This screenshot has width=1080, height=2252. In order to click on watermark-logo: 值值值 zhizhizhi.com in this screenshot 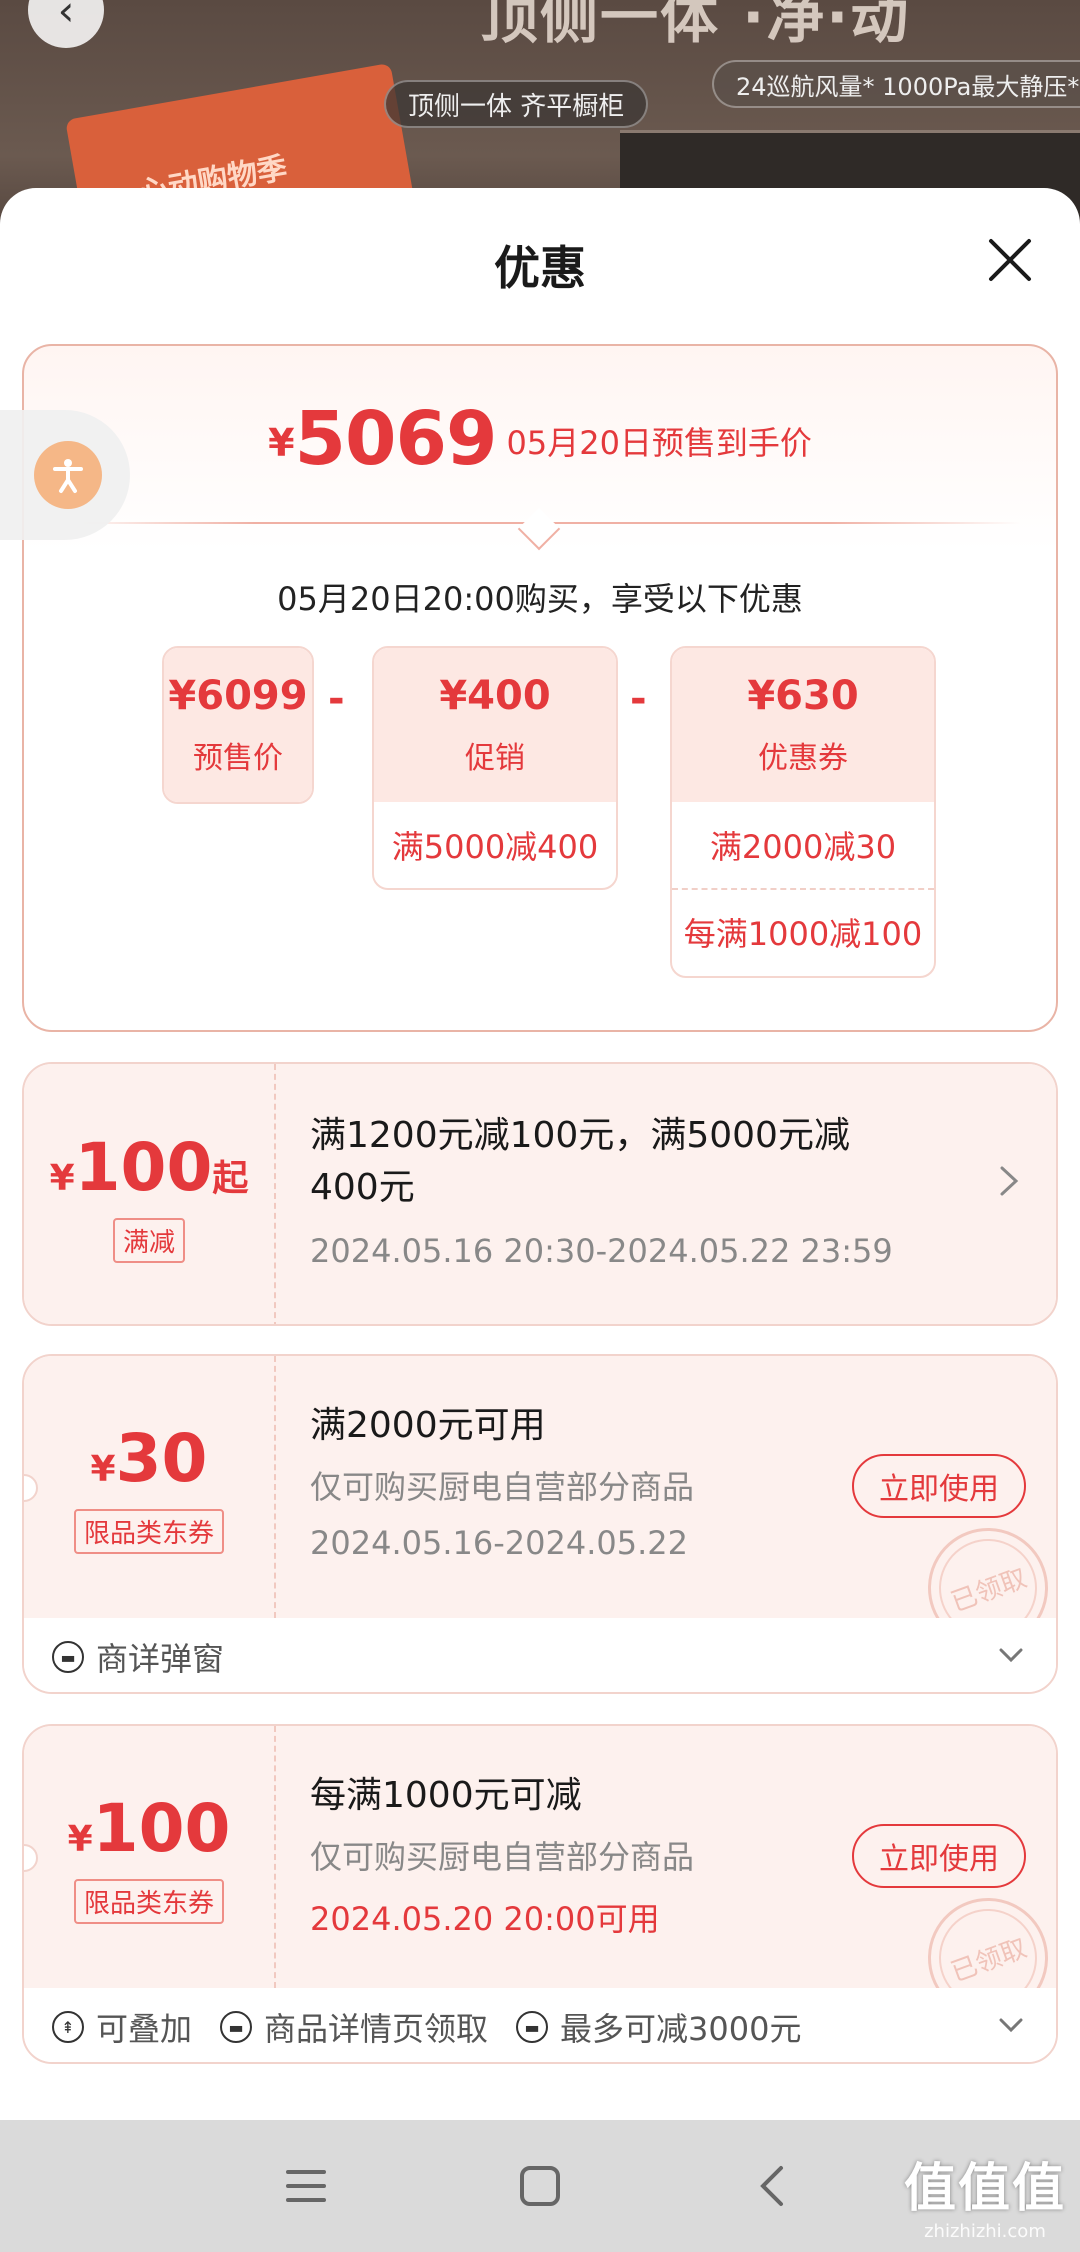, I will do `click(985, 2194)`.